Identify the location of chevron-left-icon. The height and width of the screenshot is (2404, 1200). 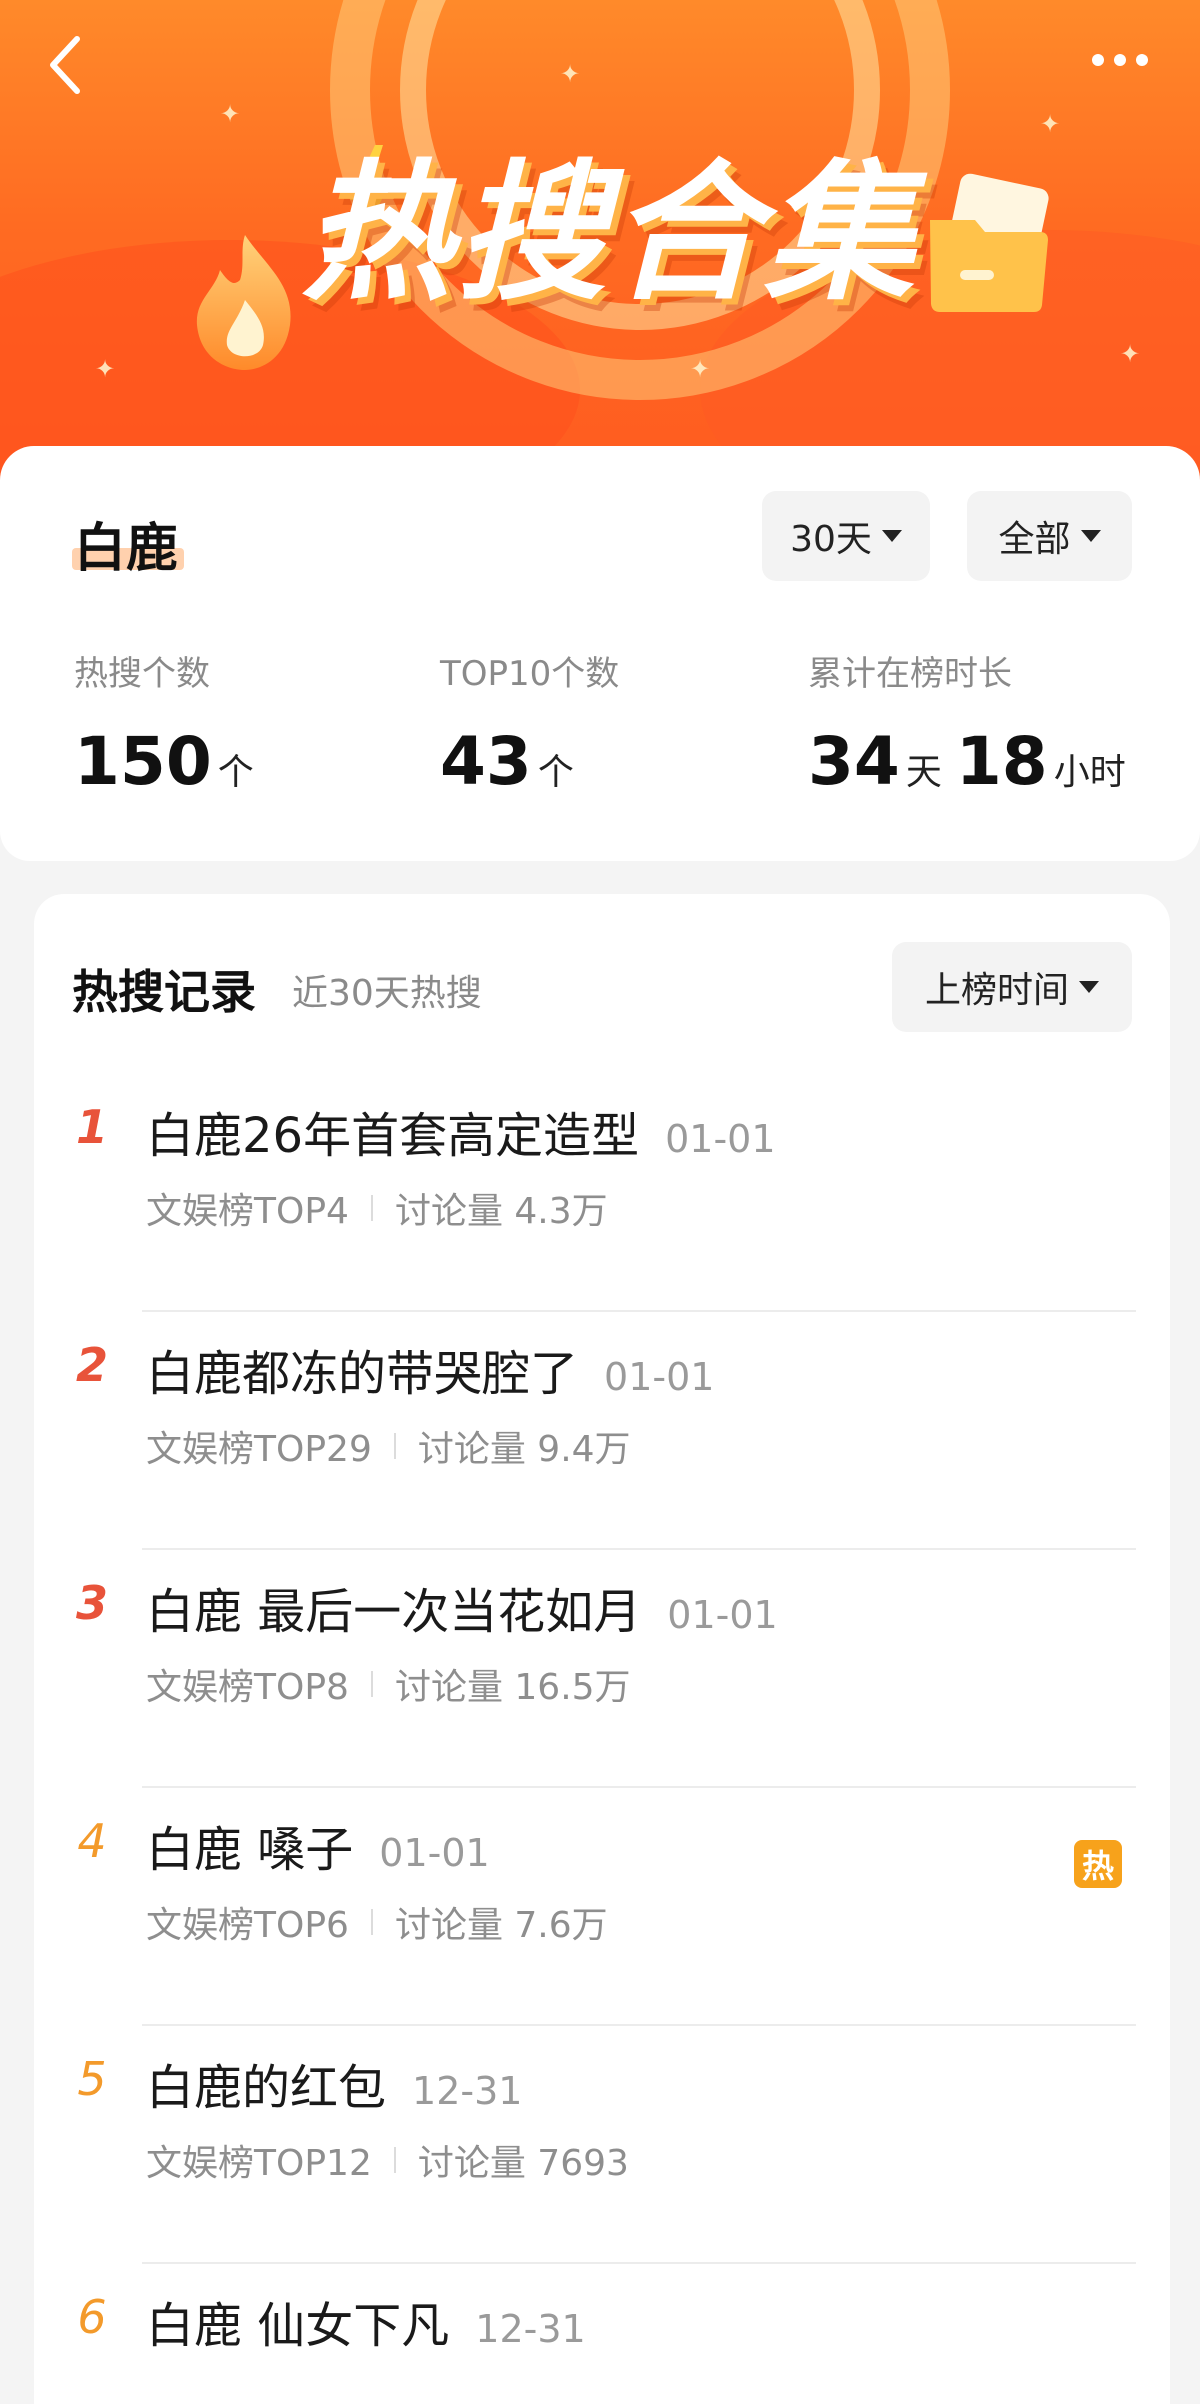
(65, 65).